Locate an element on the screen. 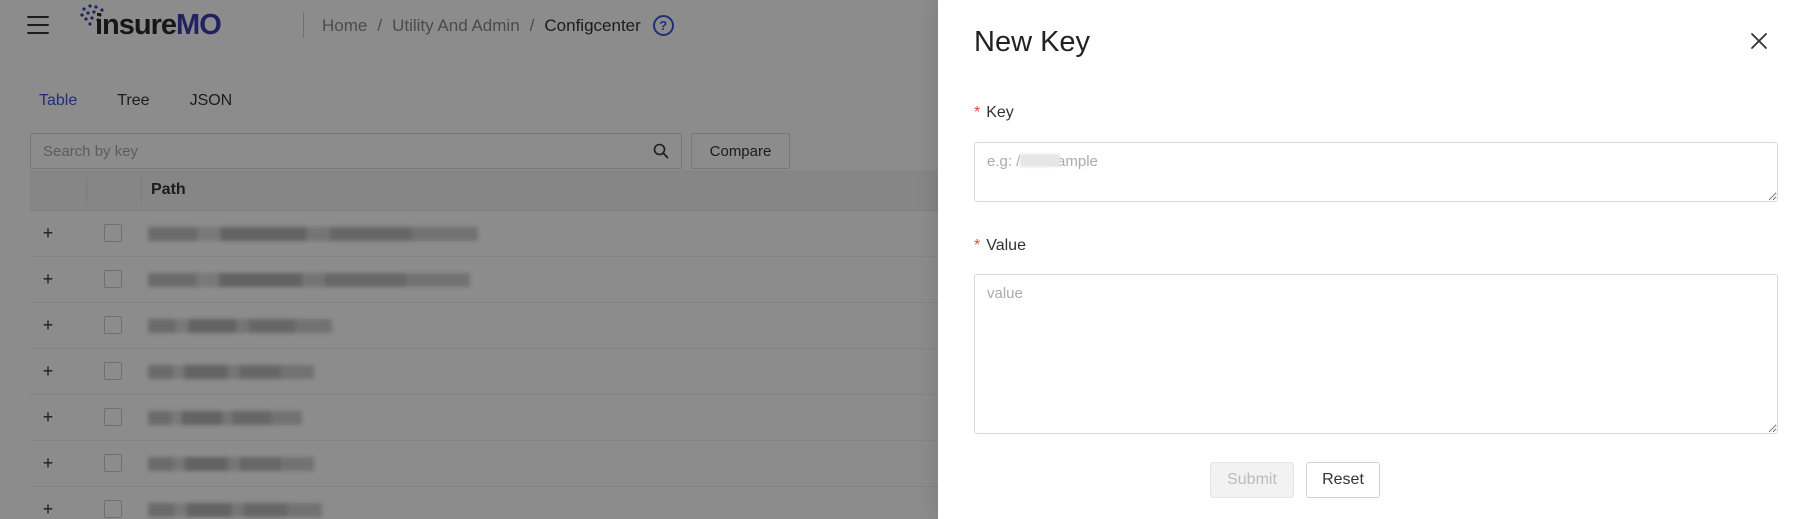 The image size is (1806, 519). redacted-placeholder-segment is located at coordinates (1040, 160).